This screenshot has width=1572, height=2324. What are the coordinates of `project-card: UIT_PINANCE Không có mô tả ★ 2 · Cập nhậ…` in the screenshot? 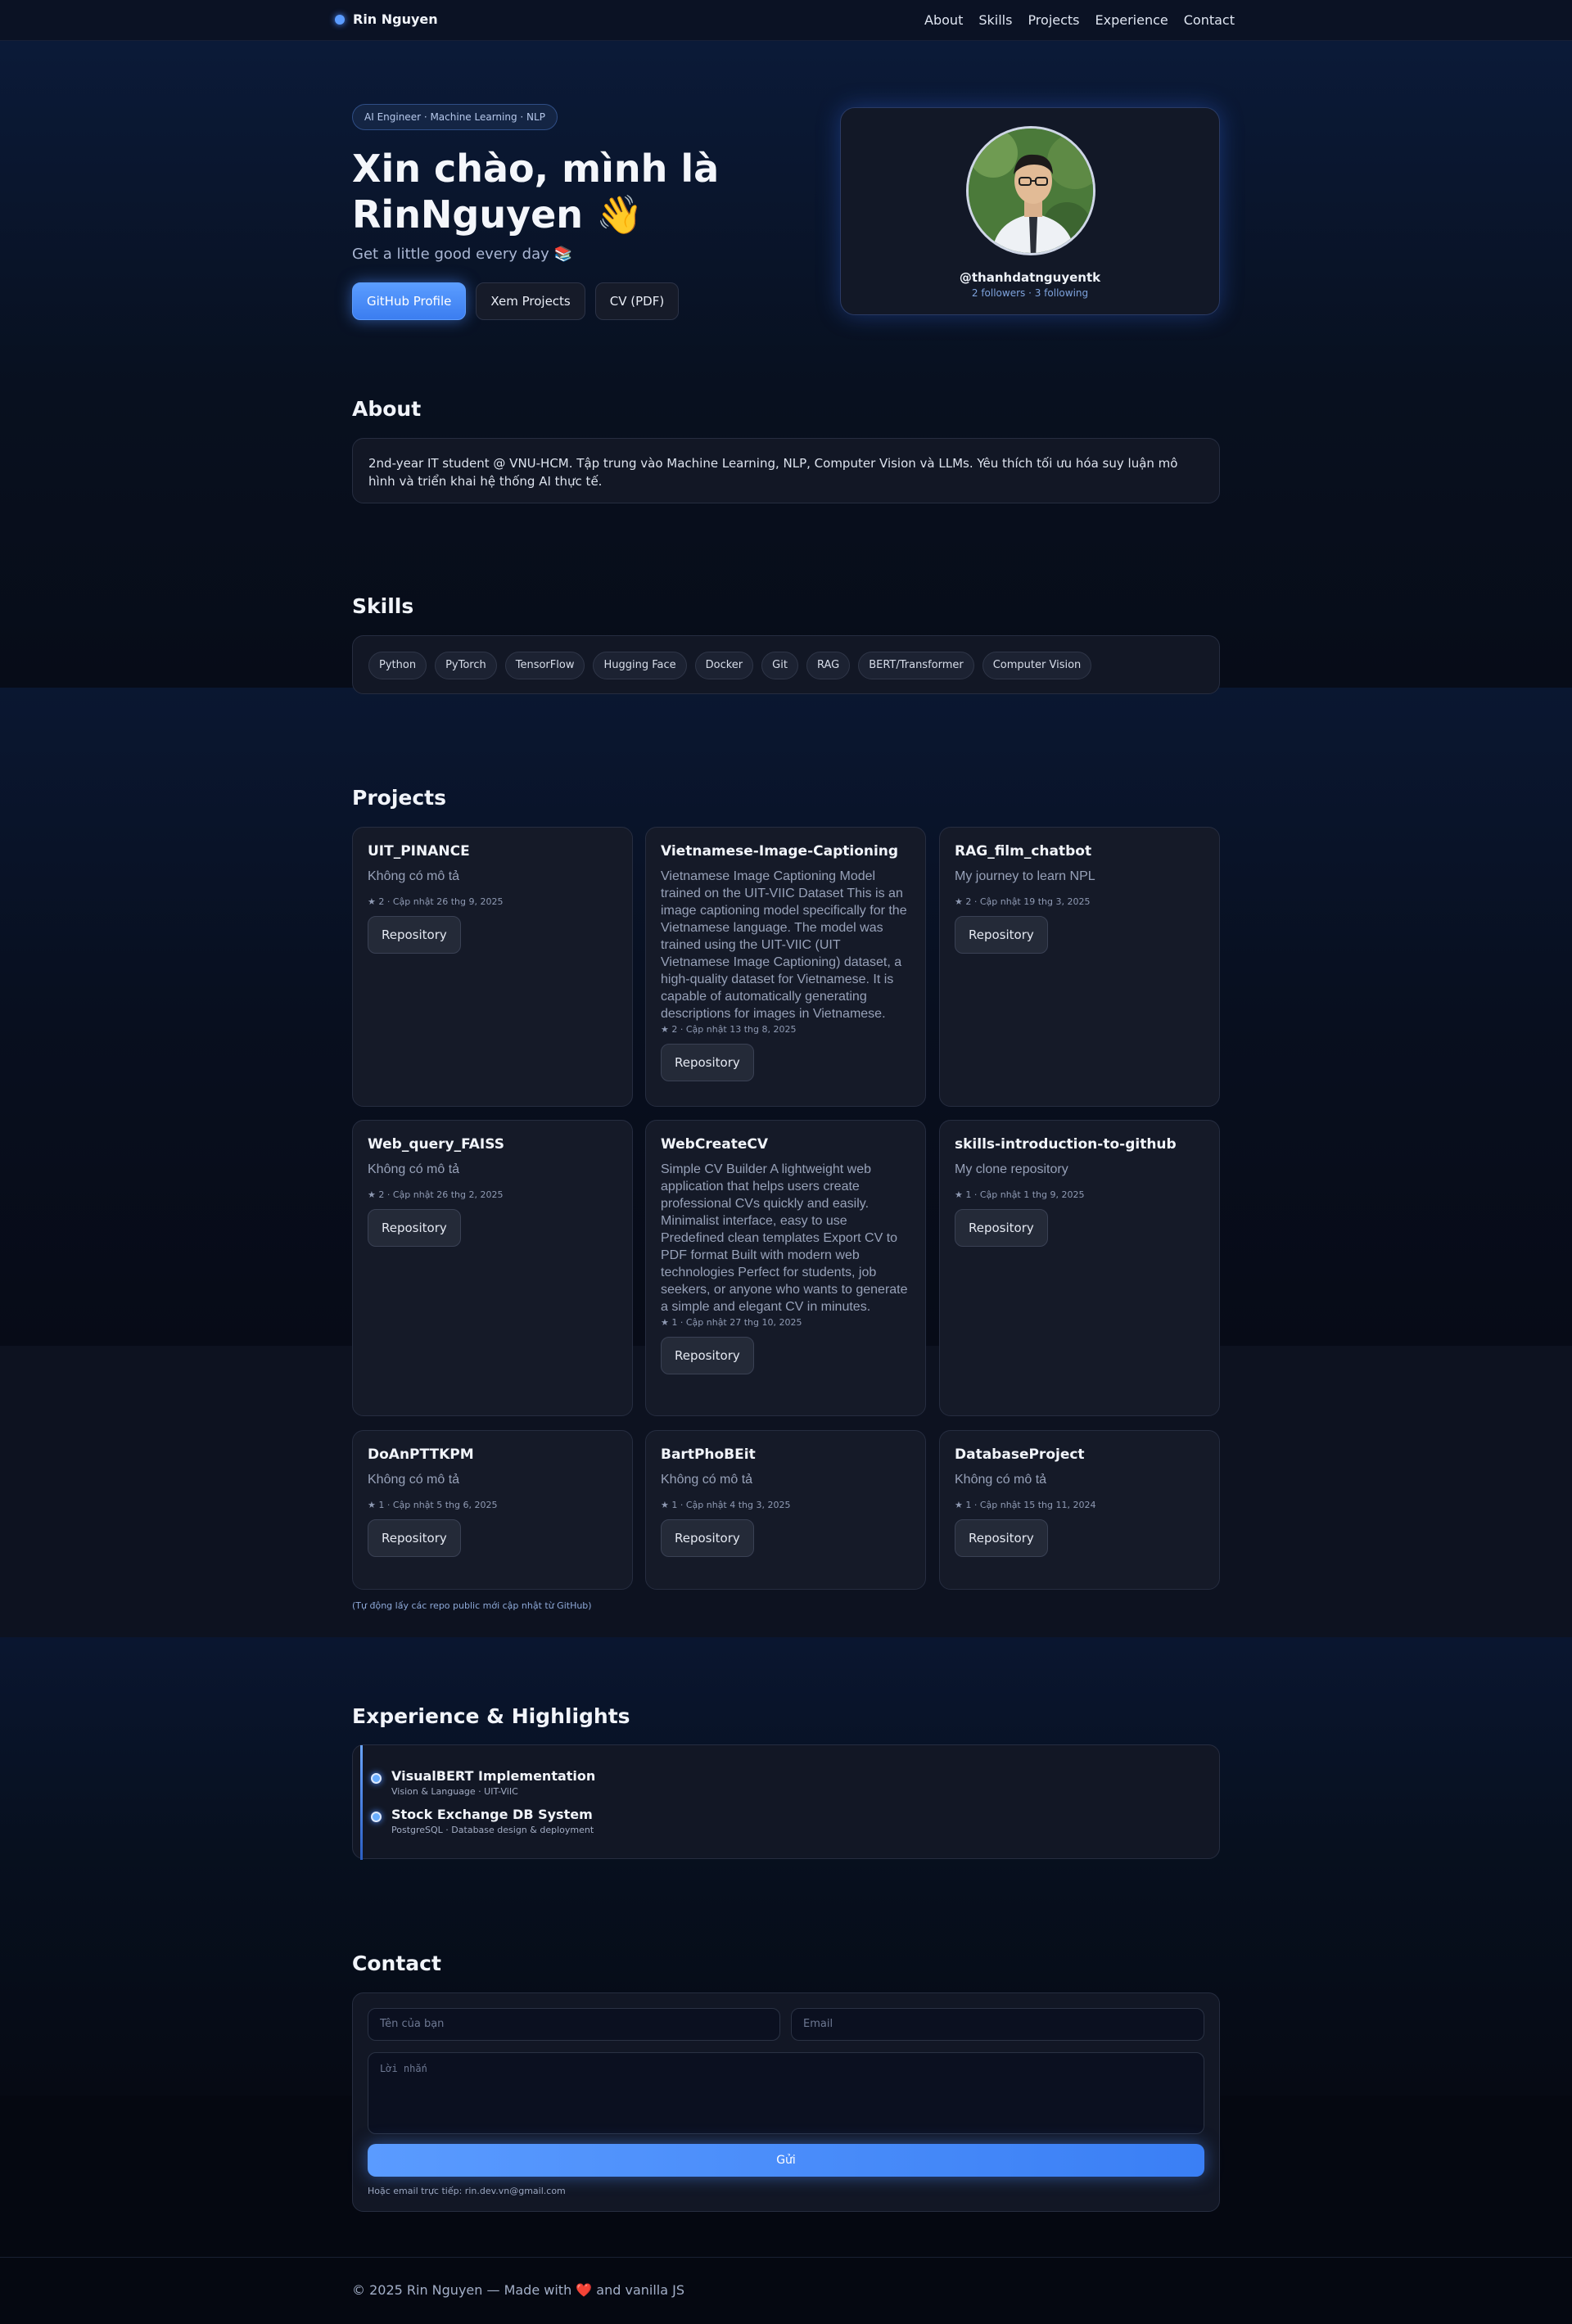 It's located at (492, 967).